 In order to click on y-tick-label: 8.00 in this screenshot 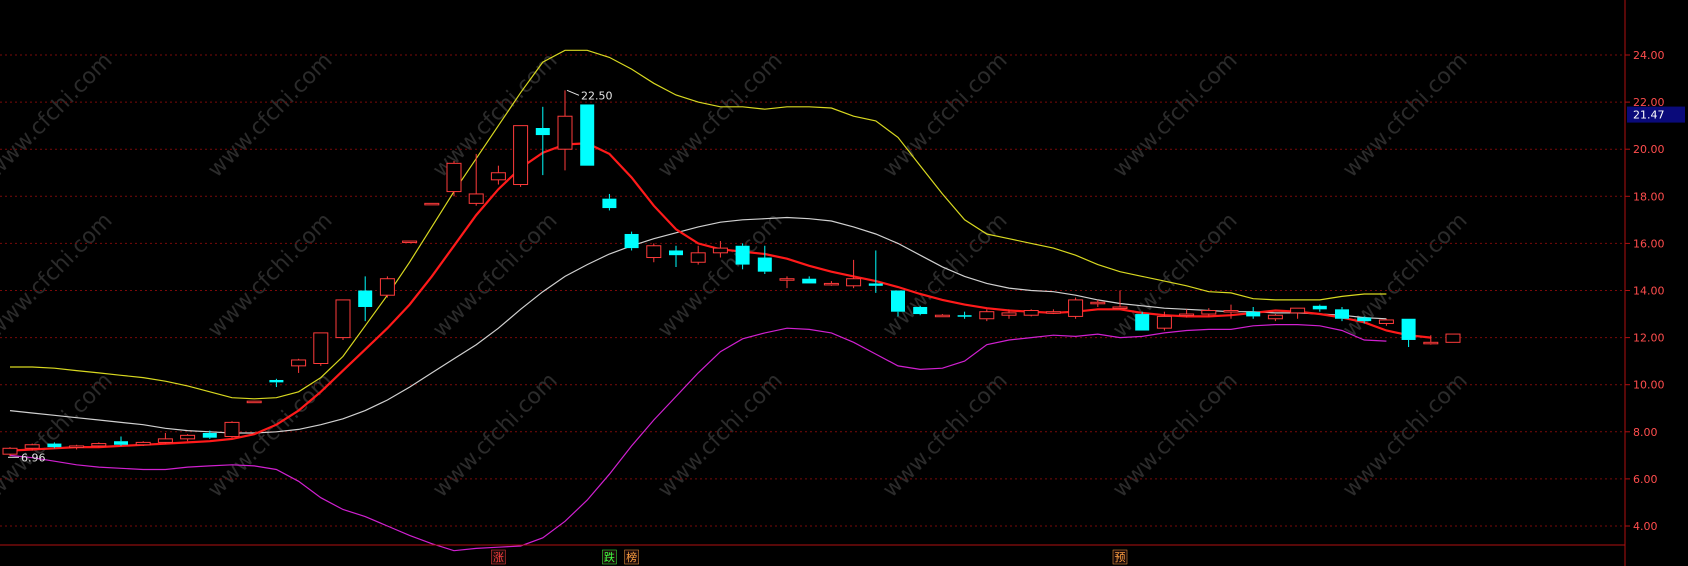, I will do `click(1645, 432)`.